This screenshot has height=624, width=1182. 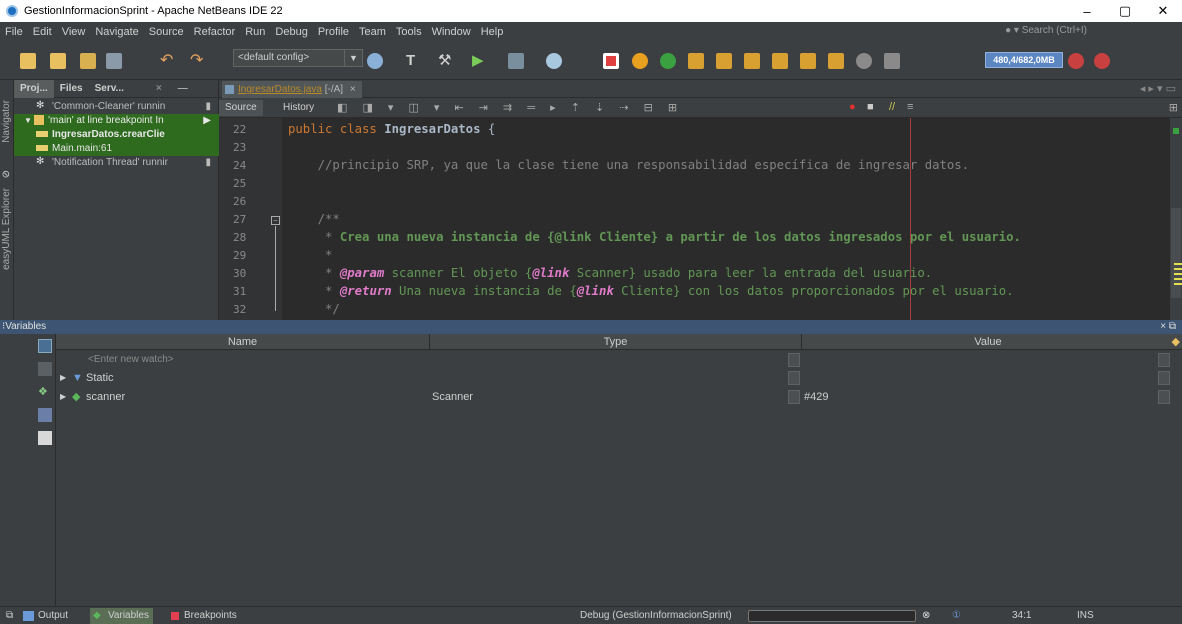 What do you see at coordinates (864, 61) in the screenshot?
I see `take-snapshot-icon` at bounding box center [864, 61].